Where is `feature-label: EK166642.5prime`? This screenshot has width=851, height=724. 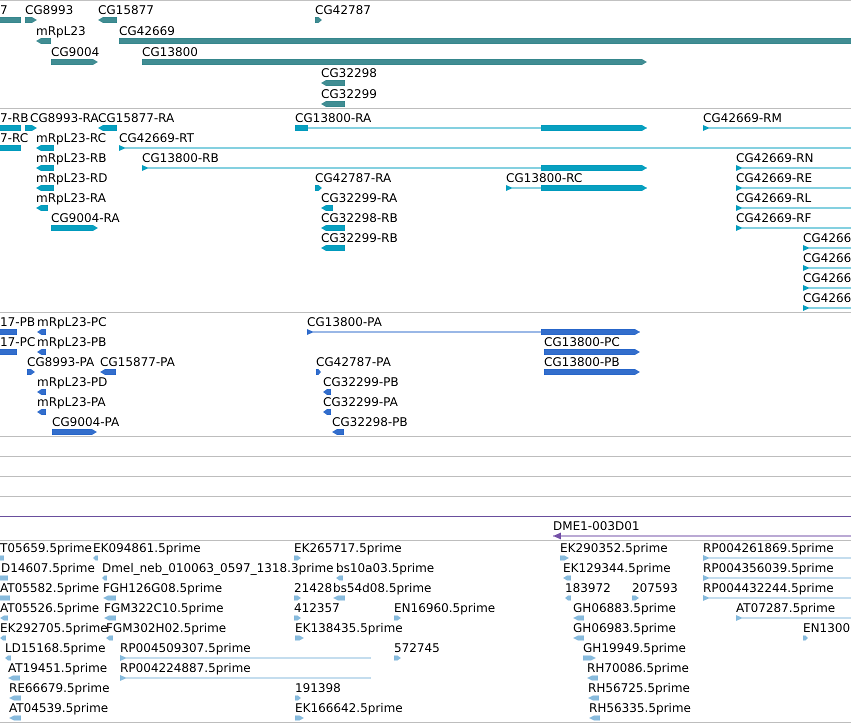 feature-label: EK166642.5prime is located at coordinates (349, 708).